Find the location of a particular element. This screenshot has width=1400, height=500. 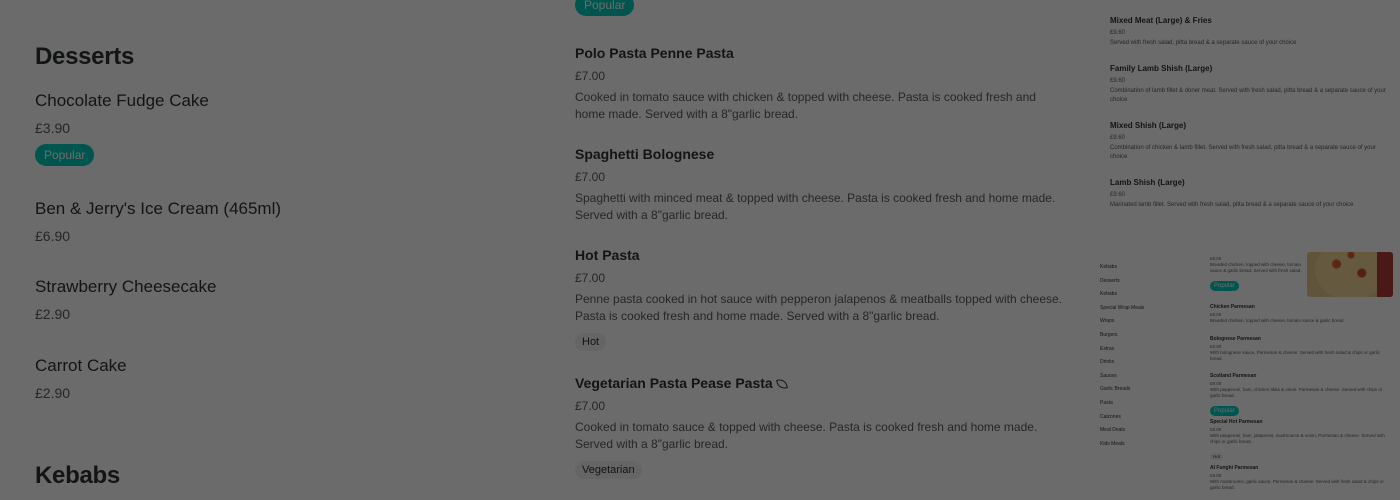

item-price: £6.90 is located at coordinates (53, 236).